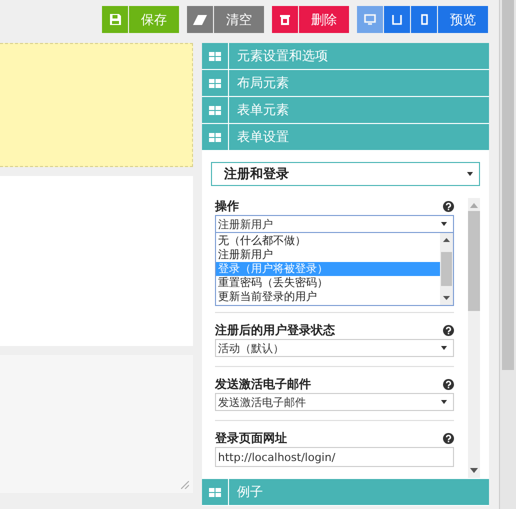 This screenshot has width=516, height=509. I want to click on delete-button: 删除, so click(324, 19).